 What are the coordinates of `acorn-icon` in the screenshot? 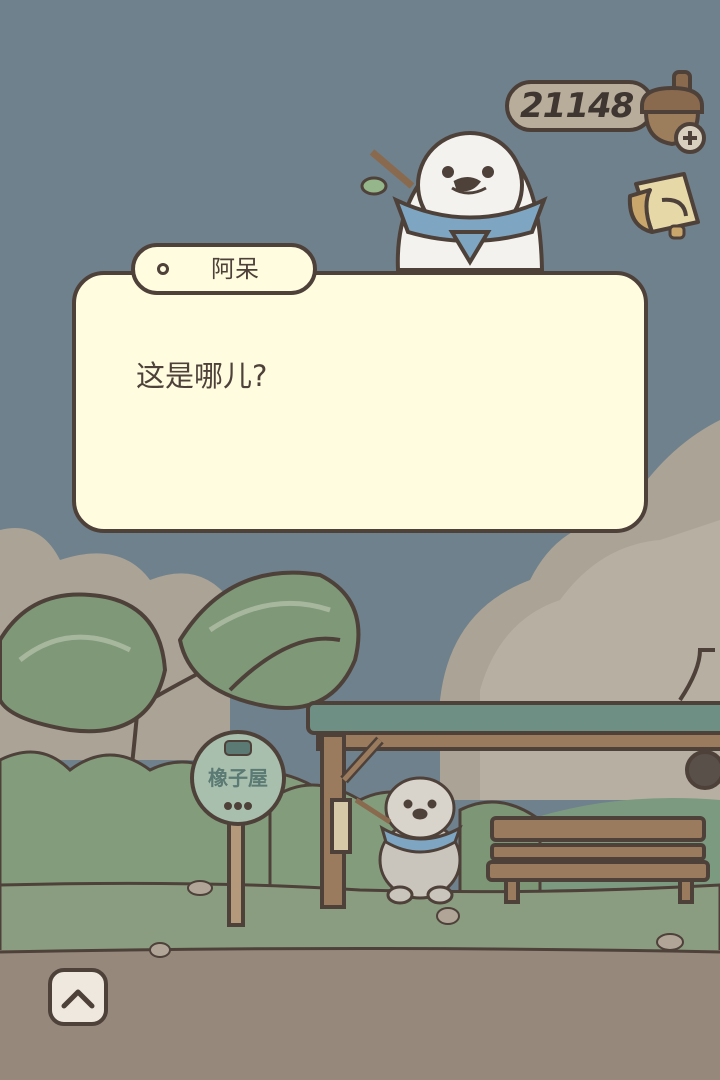 It's located at (669, 111).